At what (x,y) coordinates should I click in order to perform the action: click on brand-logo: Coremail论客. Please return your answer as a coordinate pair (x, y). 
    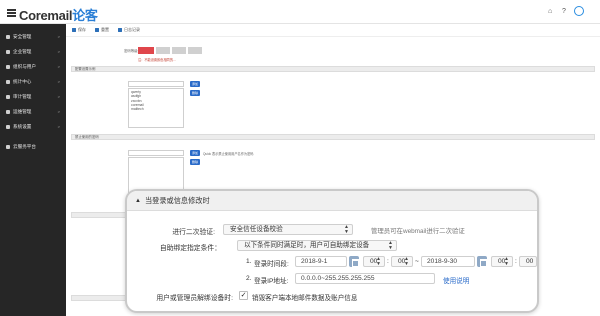
    Looking at the image, I should click on (58, 14).